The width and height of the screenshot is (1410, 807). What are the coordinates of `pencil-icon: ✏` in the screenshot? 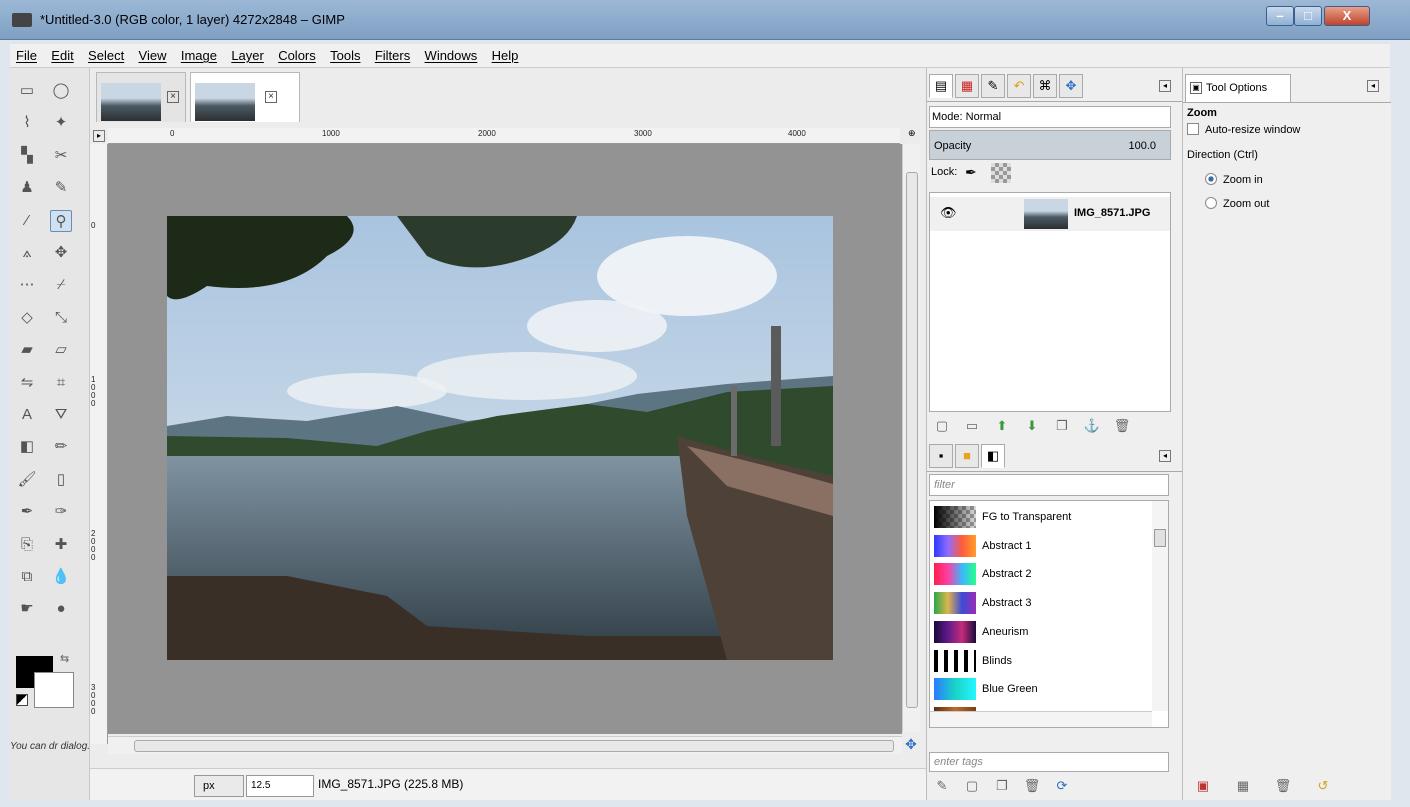 It's located at (61, 447).